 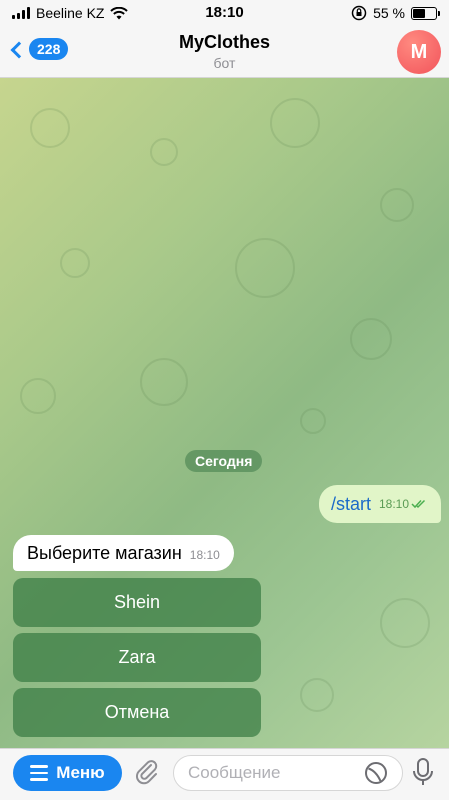 I want to click on hamburger-icon, so click(x=39, y=773).